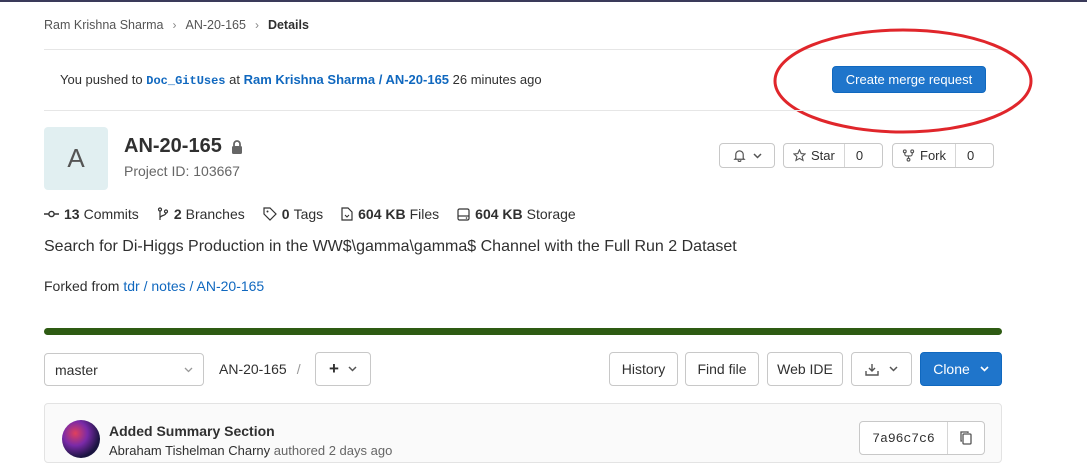 This screenshot has width=1087, height=463. Describe the element at coordinates (288, 25) in the screenshot. I see `breadcrumb-current: Details` at that location.